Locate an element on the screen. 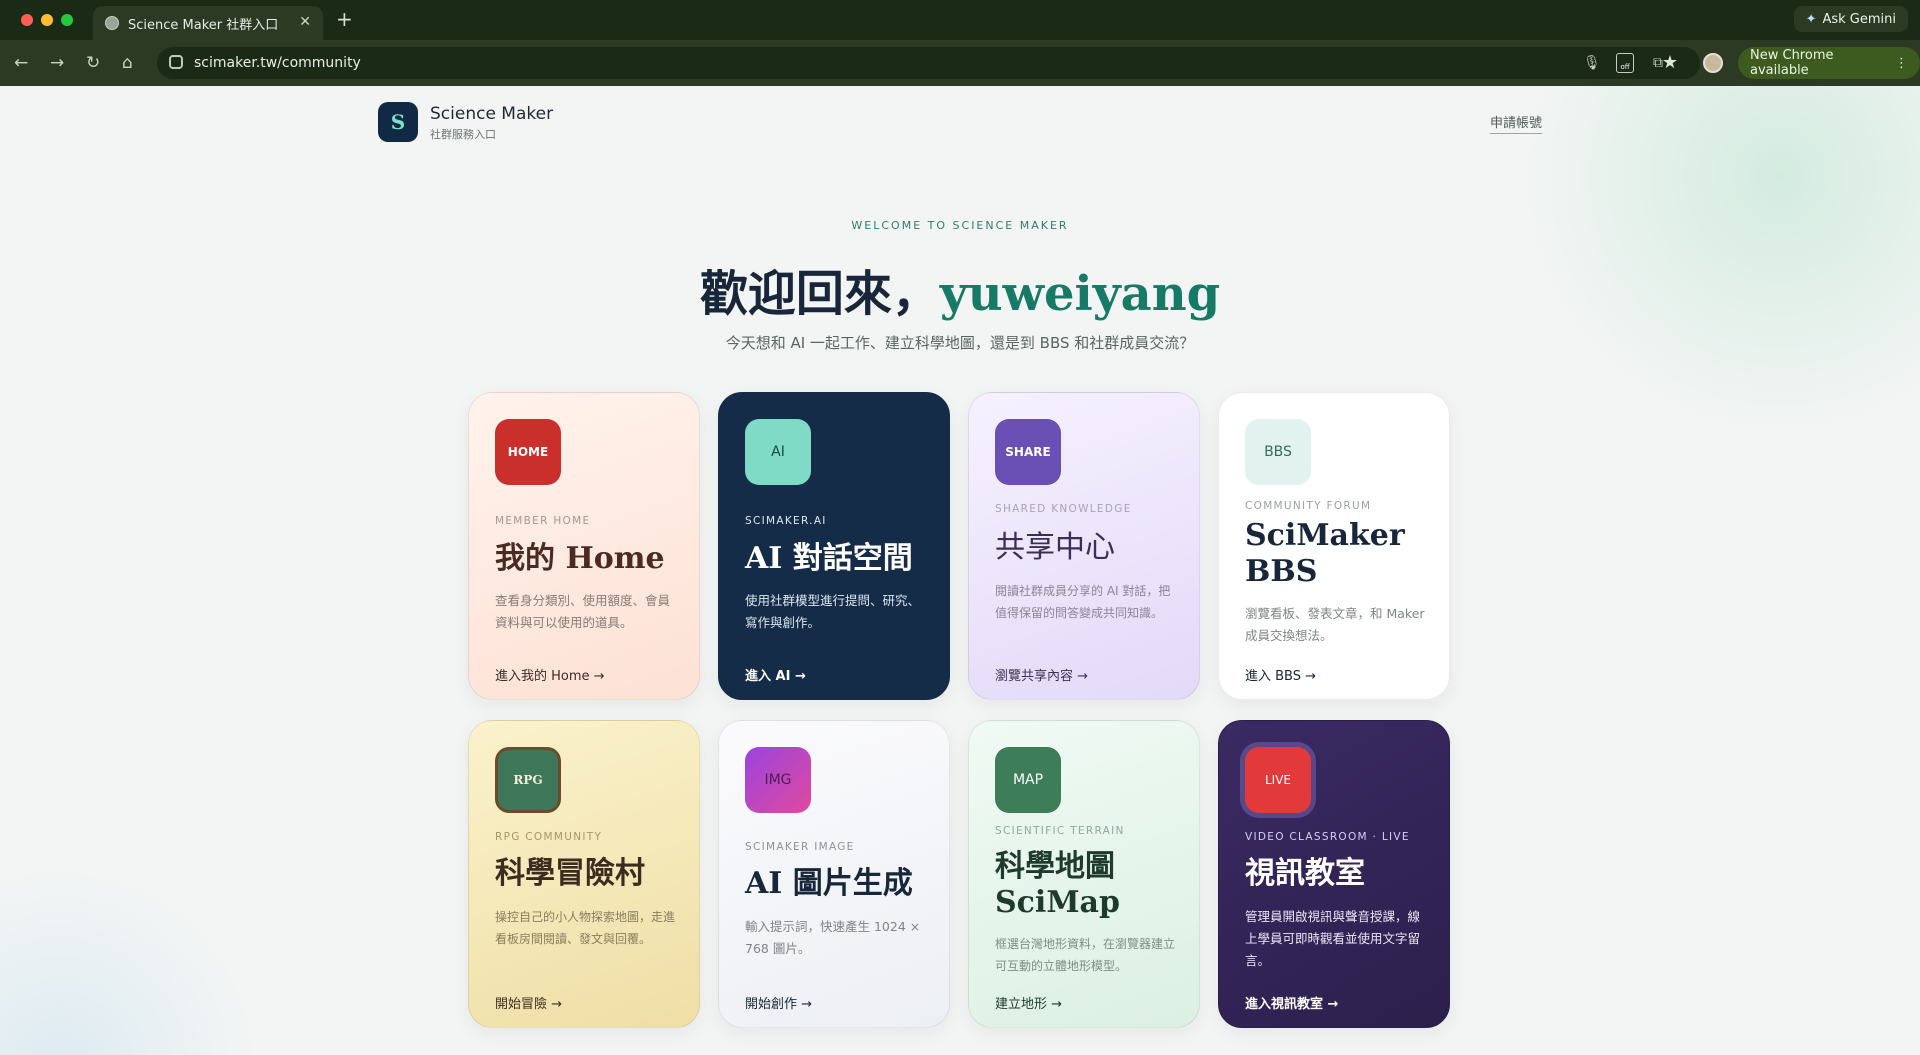 The image size is (1920, 1055). tab-title: Science Maker 社群入口 is located at coordinates (203, 25).